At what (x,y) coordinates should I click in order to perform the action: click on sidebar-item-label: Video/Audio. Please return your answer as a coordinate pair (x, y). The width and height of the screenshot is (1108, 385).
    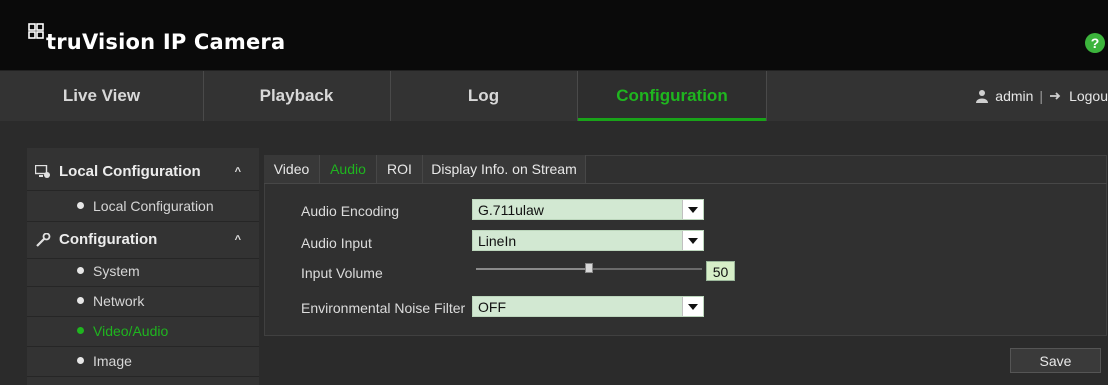
    Looking at the image, I should click on (131, 331).